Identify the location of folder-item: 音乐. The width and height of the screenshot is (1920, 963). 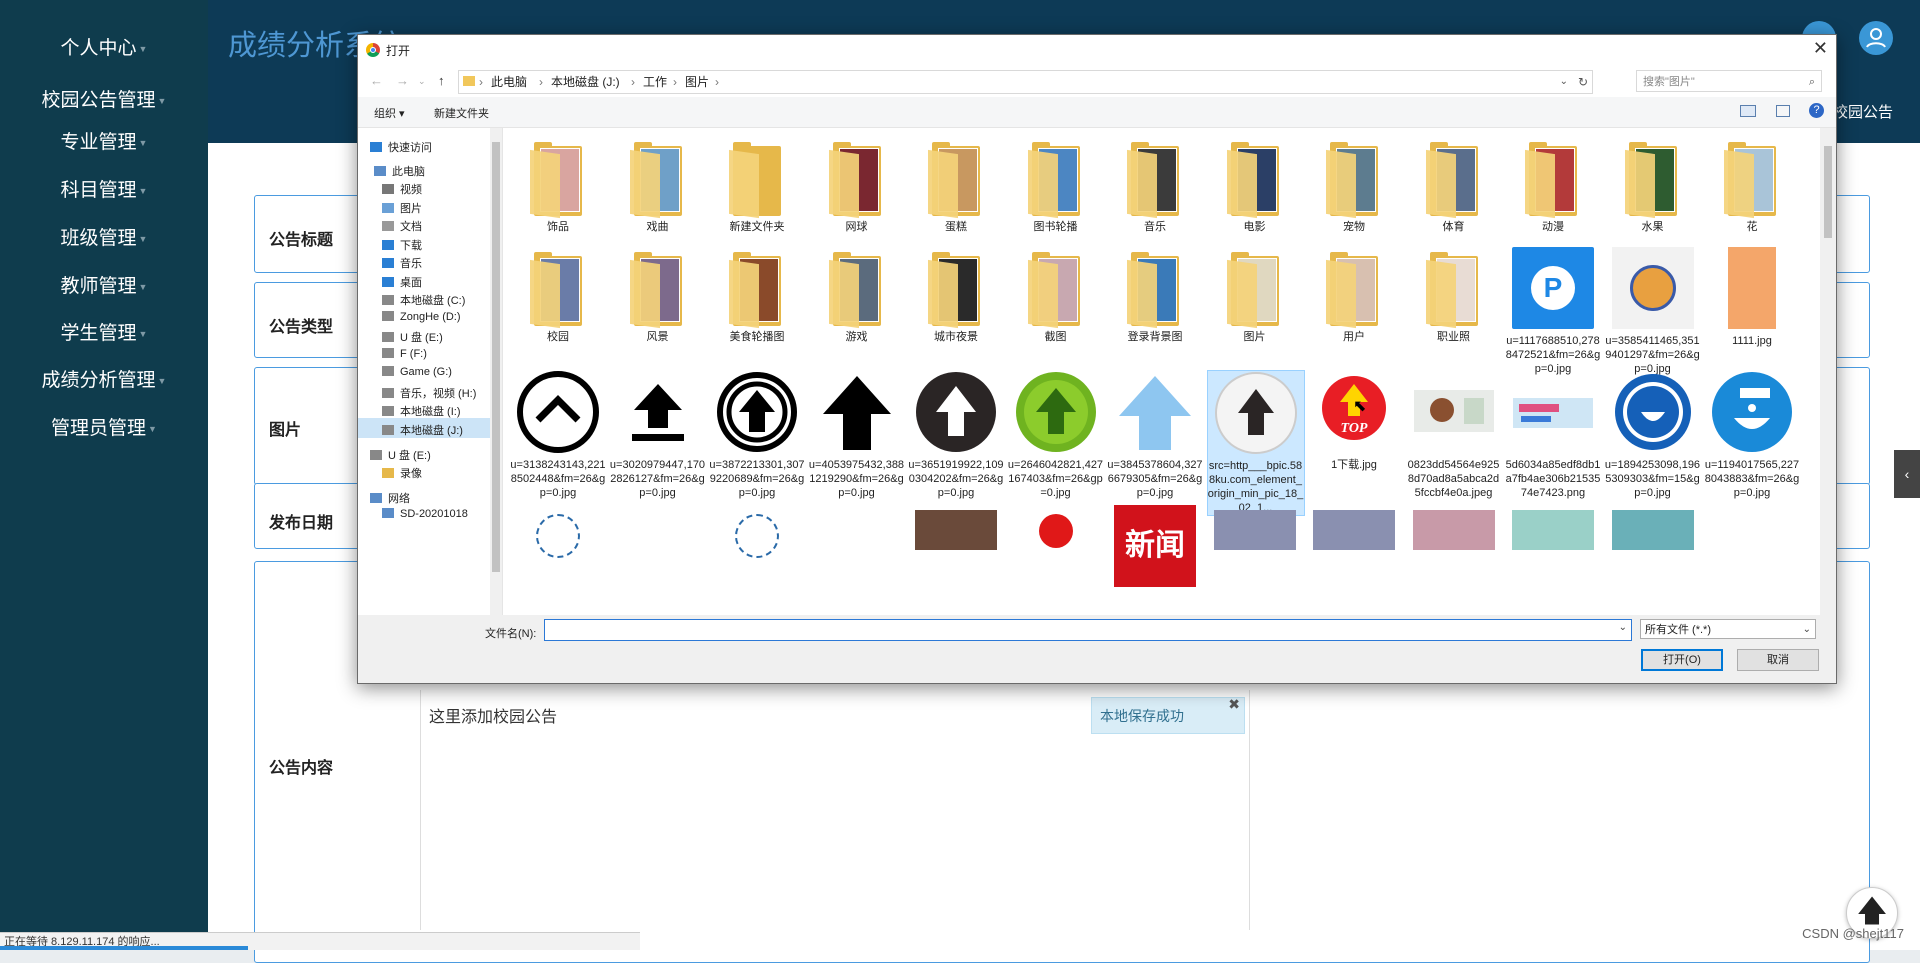
(1155, 188).